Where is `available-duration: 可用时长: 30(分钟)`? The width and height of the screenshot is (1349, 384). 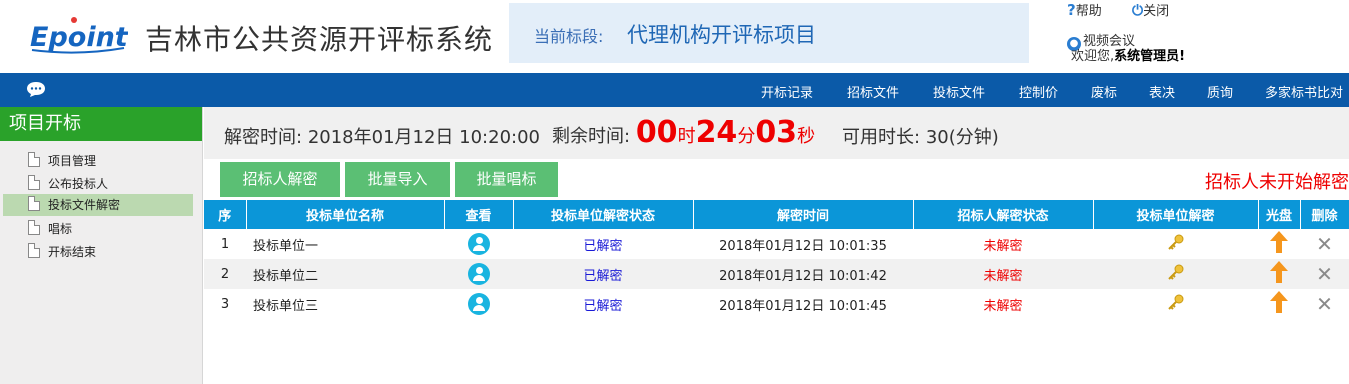 available-duration: 可用时长: 30(分钟) is located at coordinates (920, 136).